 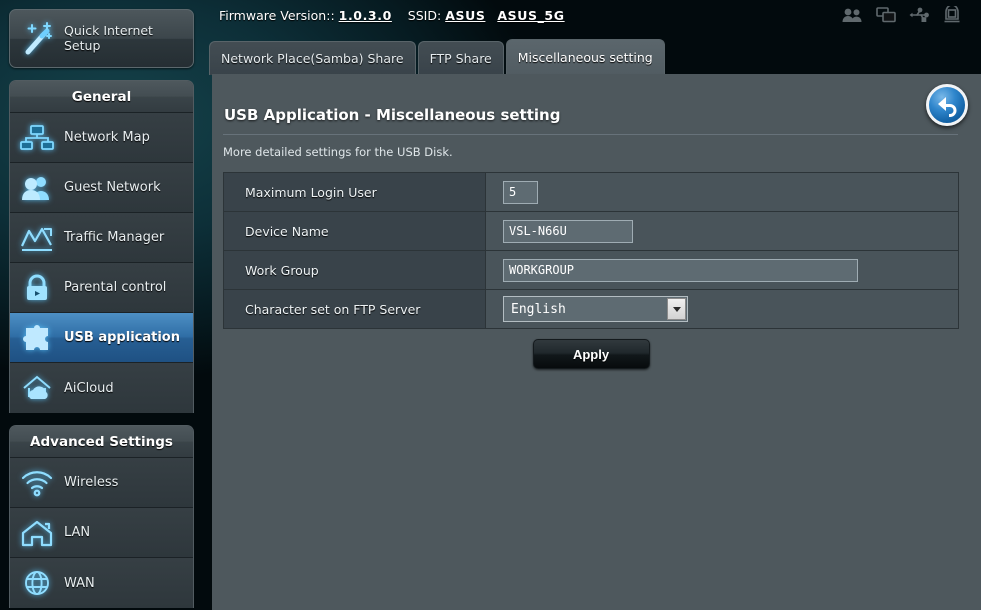 What do you see at coordinates (676, 309) in the screenshot?
I see `chevron-down-icon` at bounding box center [676, 309].